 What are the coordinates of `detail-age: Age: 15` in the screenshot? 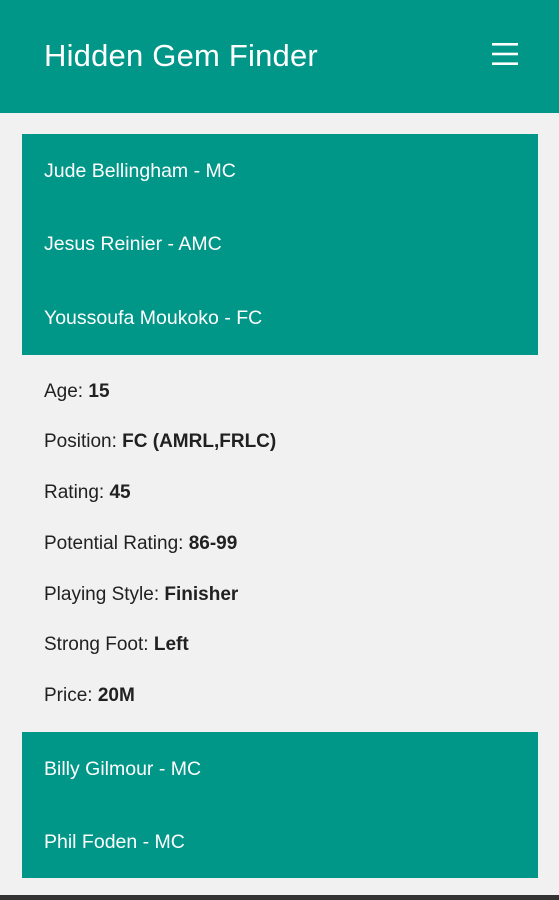 It's located at (77, 392).